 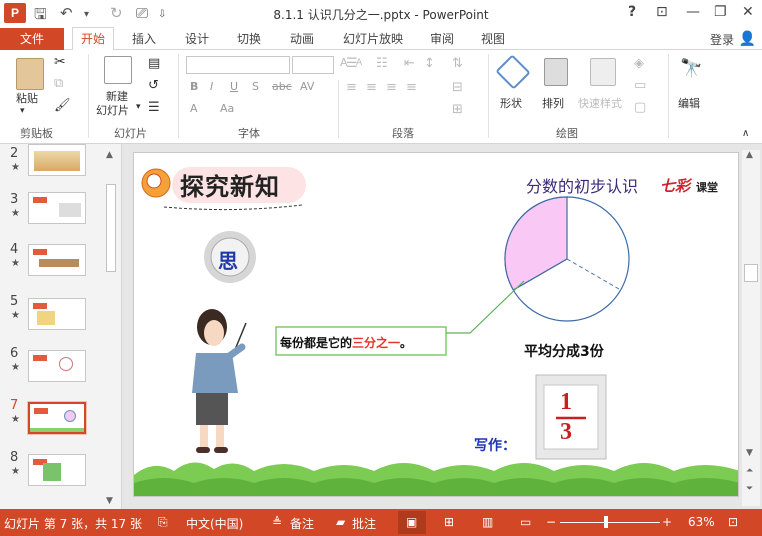 What do you see at coordinates (302, 39) in the screenshot?
I see `tab-animations: 动画` at bounding box center [302, 39].